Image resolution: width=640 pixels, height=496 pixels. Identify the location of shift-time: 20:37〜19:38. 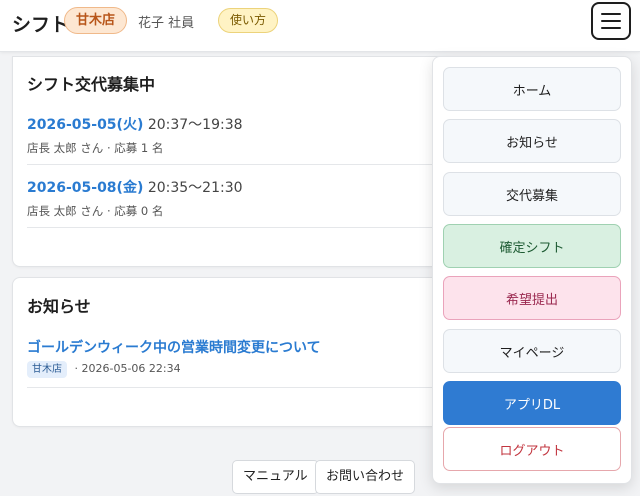
(195, 125).